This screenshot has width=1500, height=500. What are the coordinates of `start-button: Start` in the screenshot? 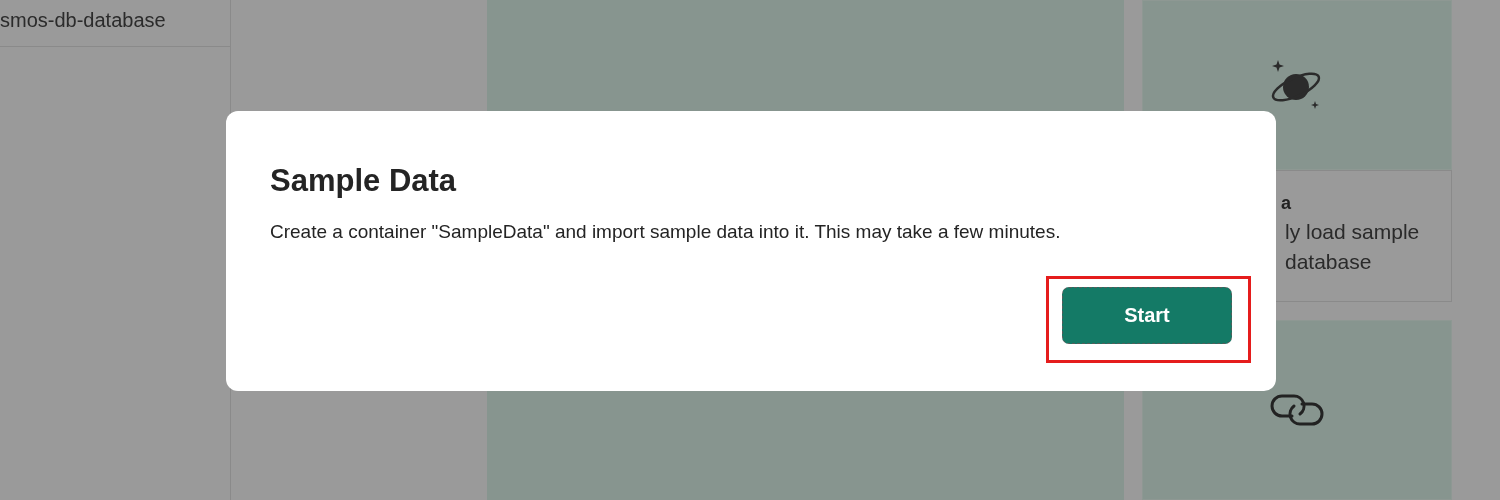 It's located at (1147, 315).